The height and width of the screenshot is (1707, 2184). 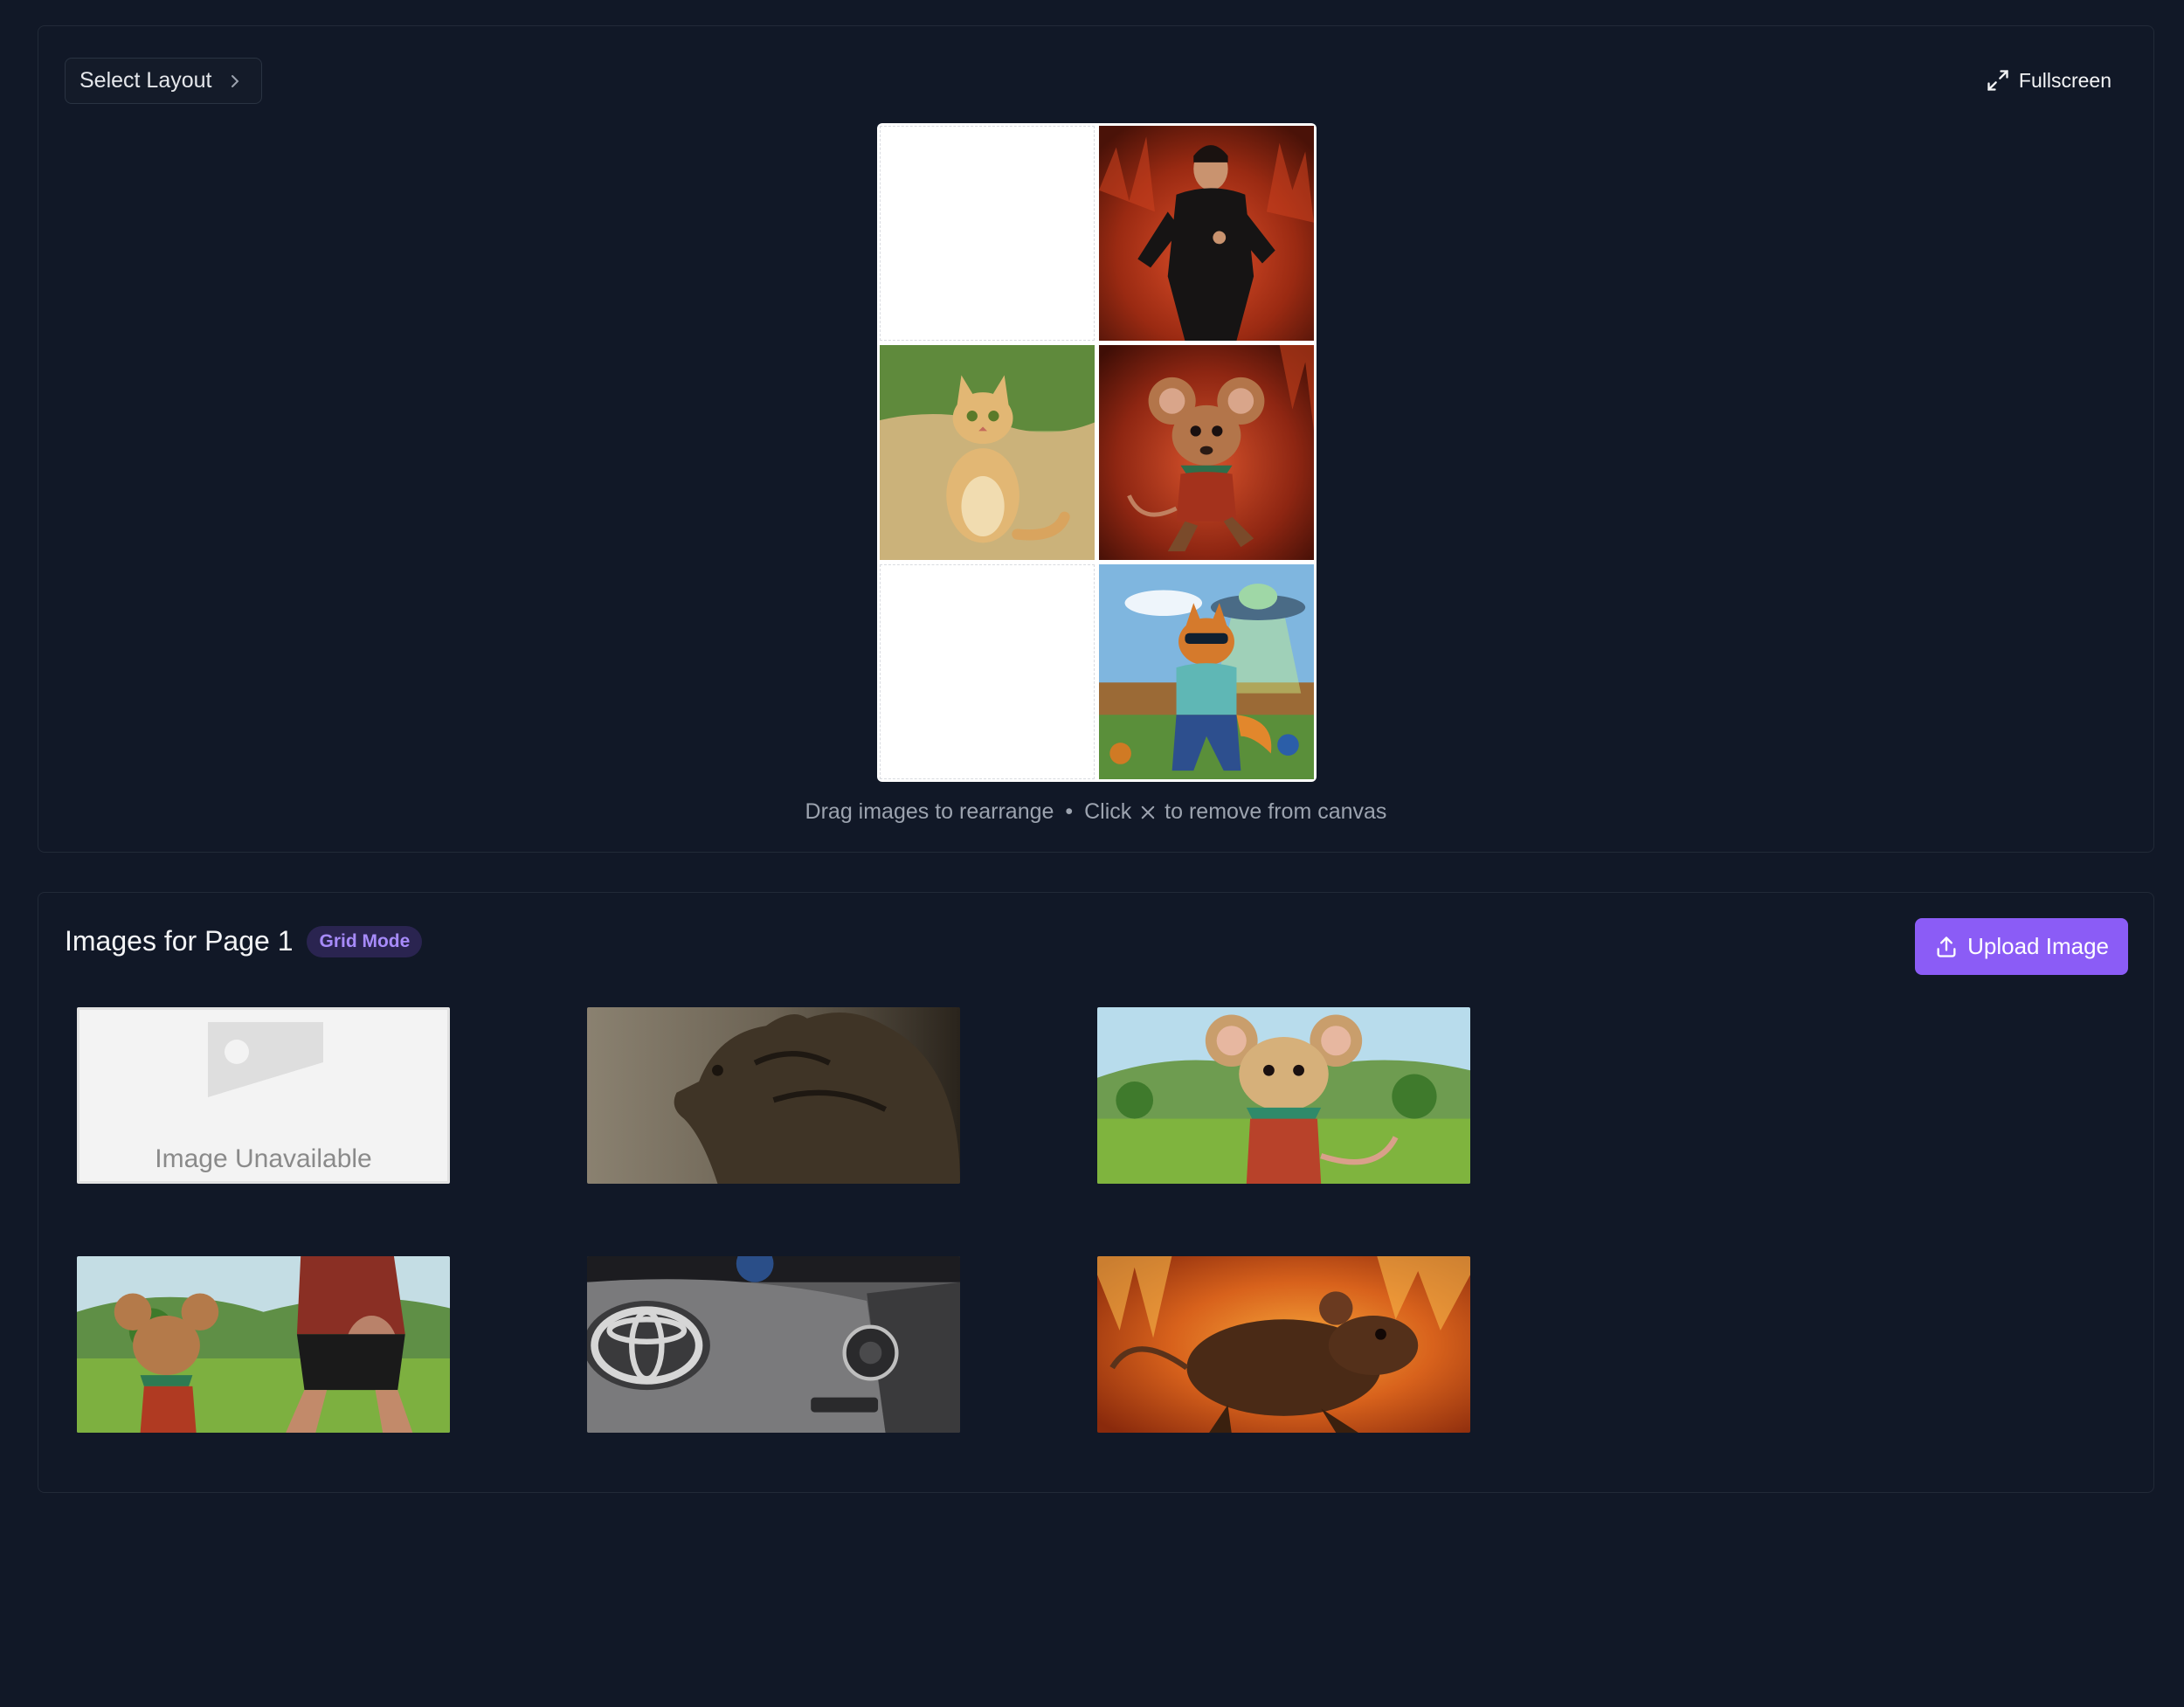 I want to click on mouse-and-runner-image, so click(x=263, y=1344).